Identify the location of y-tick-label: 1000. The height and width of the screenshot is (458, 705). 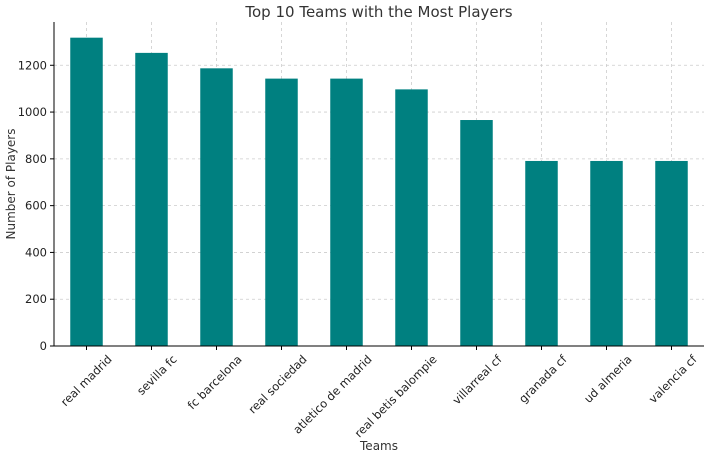
(32, 112).